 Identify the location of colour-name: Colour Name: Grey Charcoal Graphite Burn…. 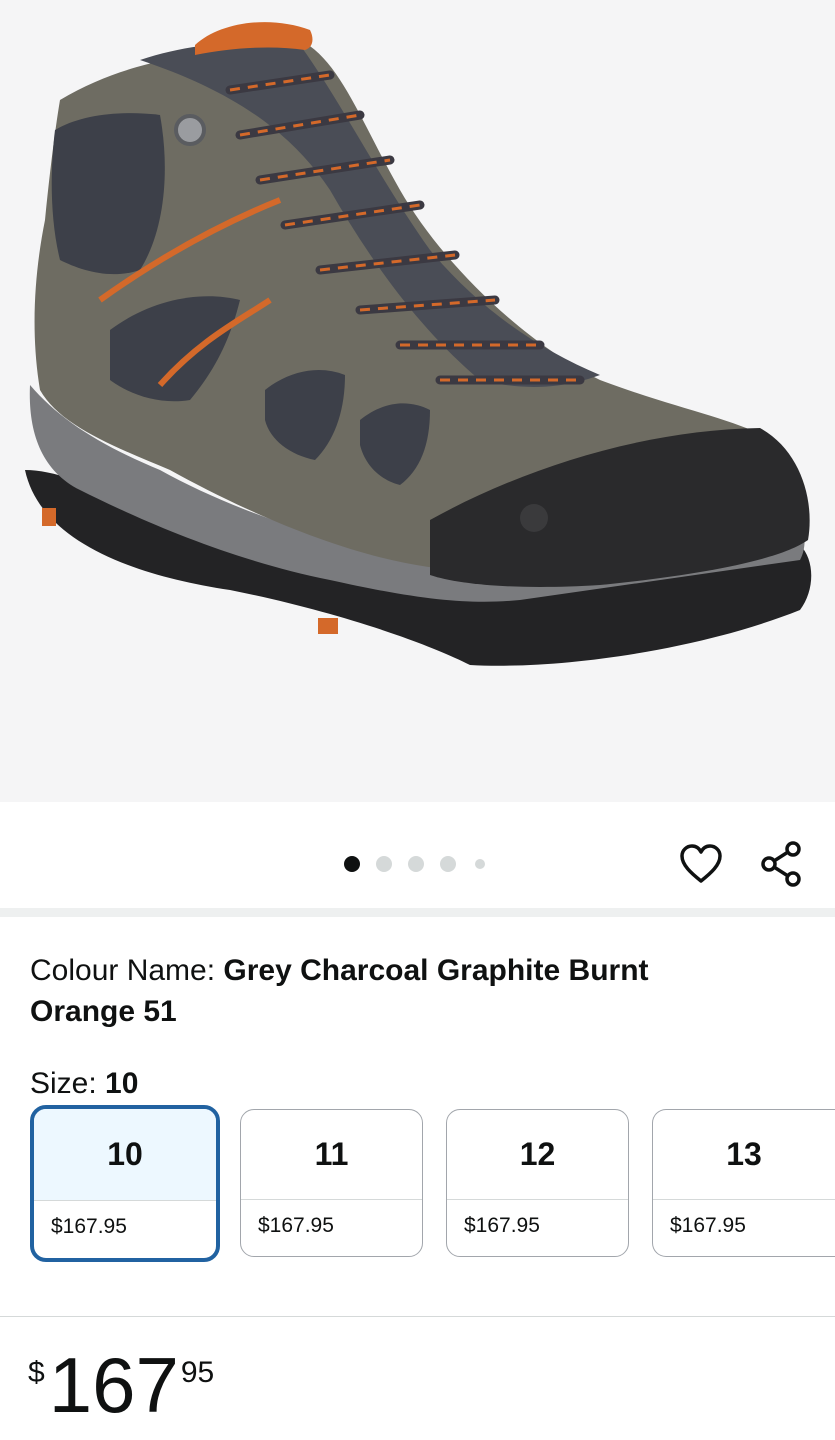
(390, 991).